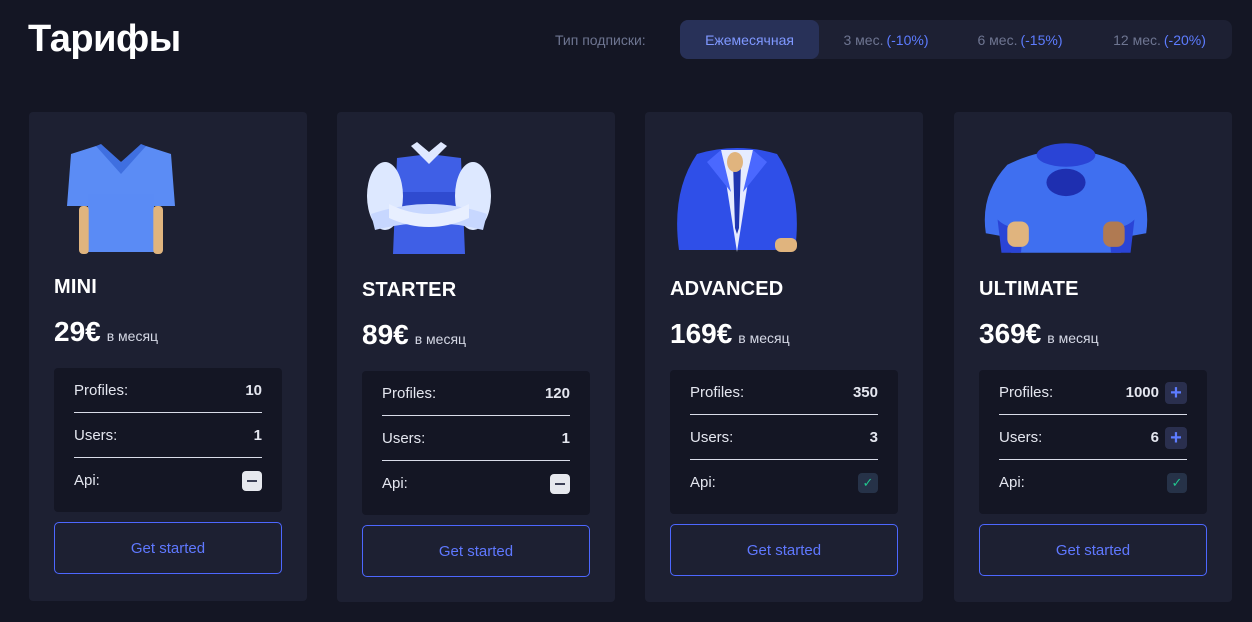 The image size is (1252, 622). Describe the element at coordinates (409, 290) in the screenshot. I see `plan-name: STARTER` at that location.